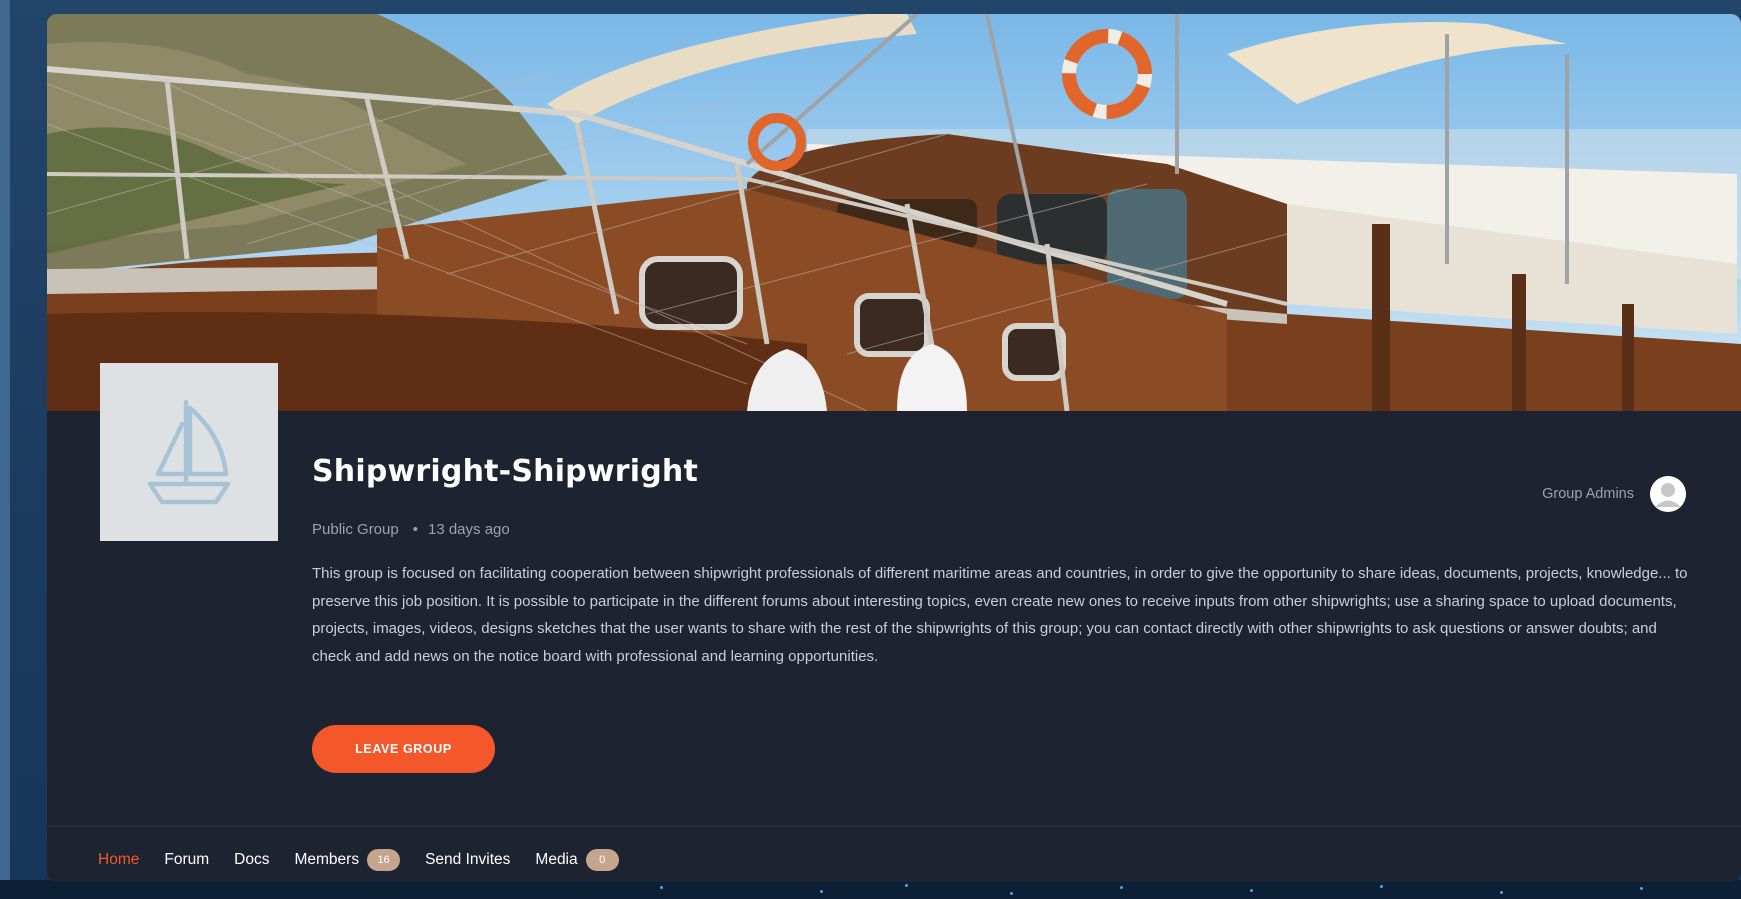 The image size is (1741, 899). What do you see at coordinates (411, 529) in the screenshot?
I see `group-meta: Public Group • 13 days ago` at bounding box center [411, 529].